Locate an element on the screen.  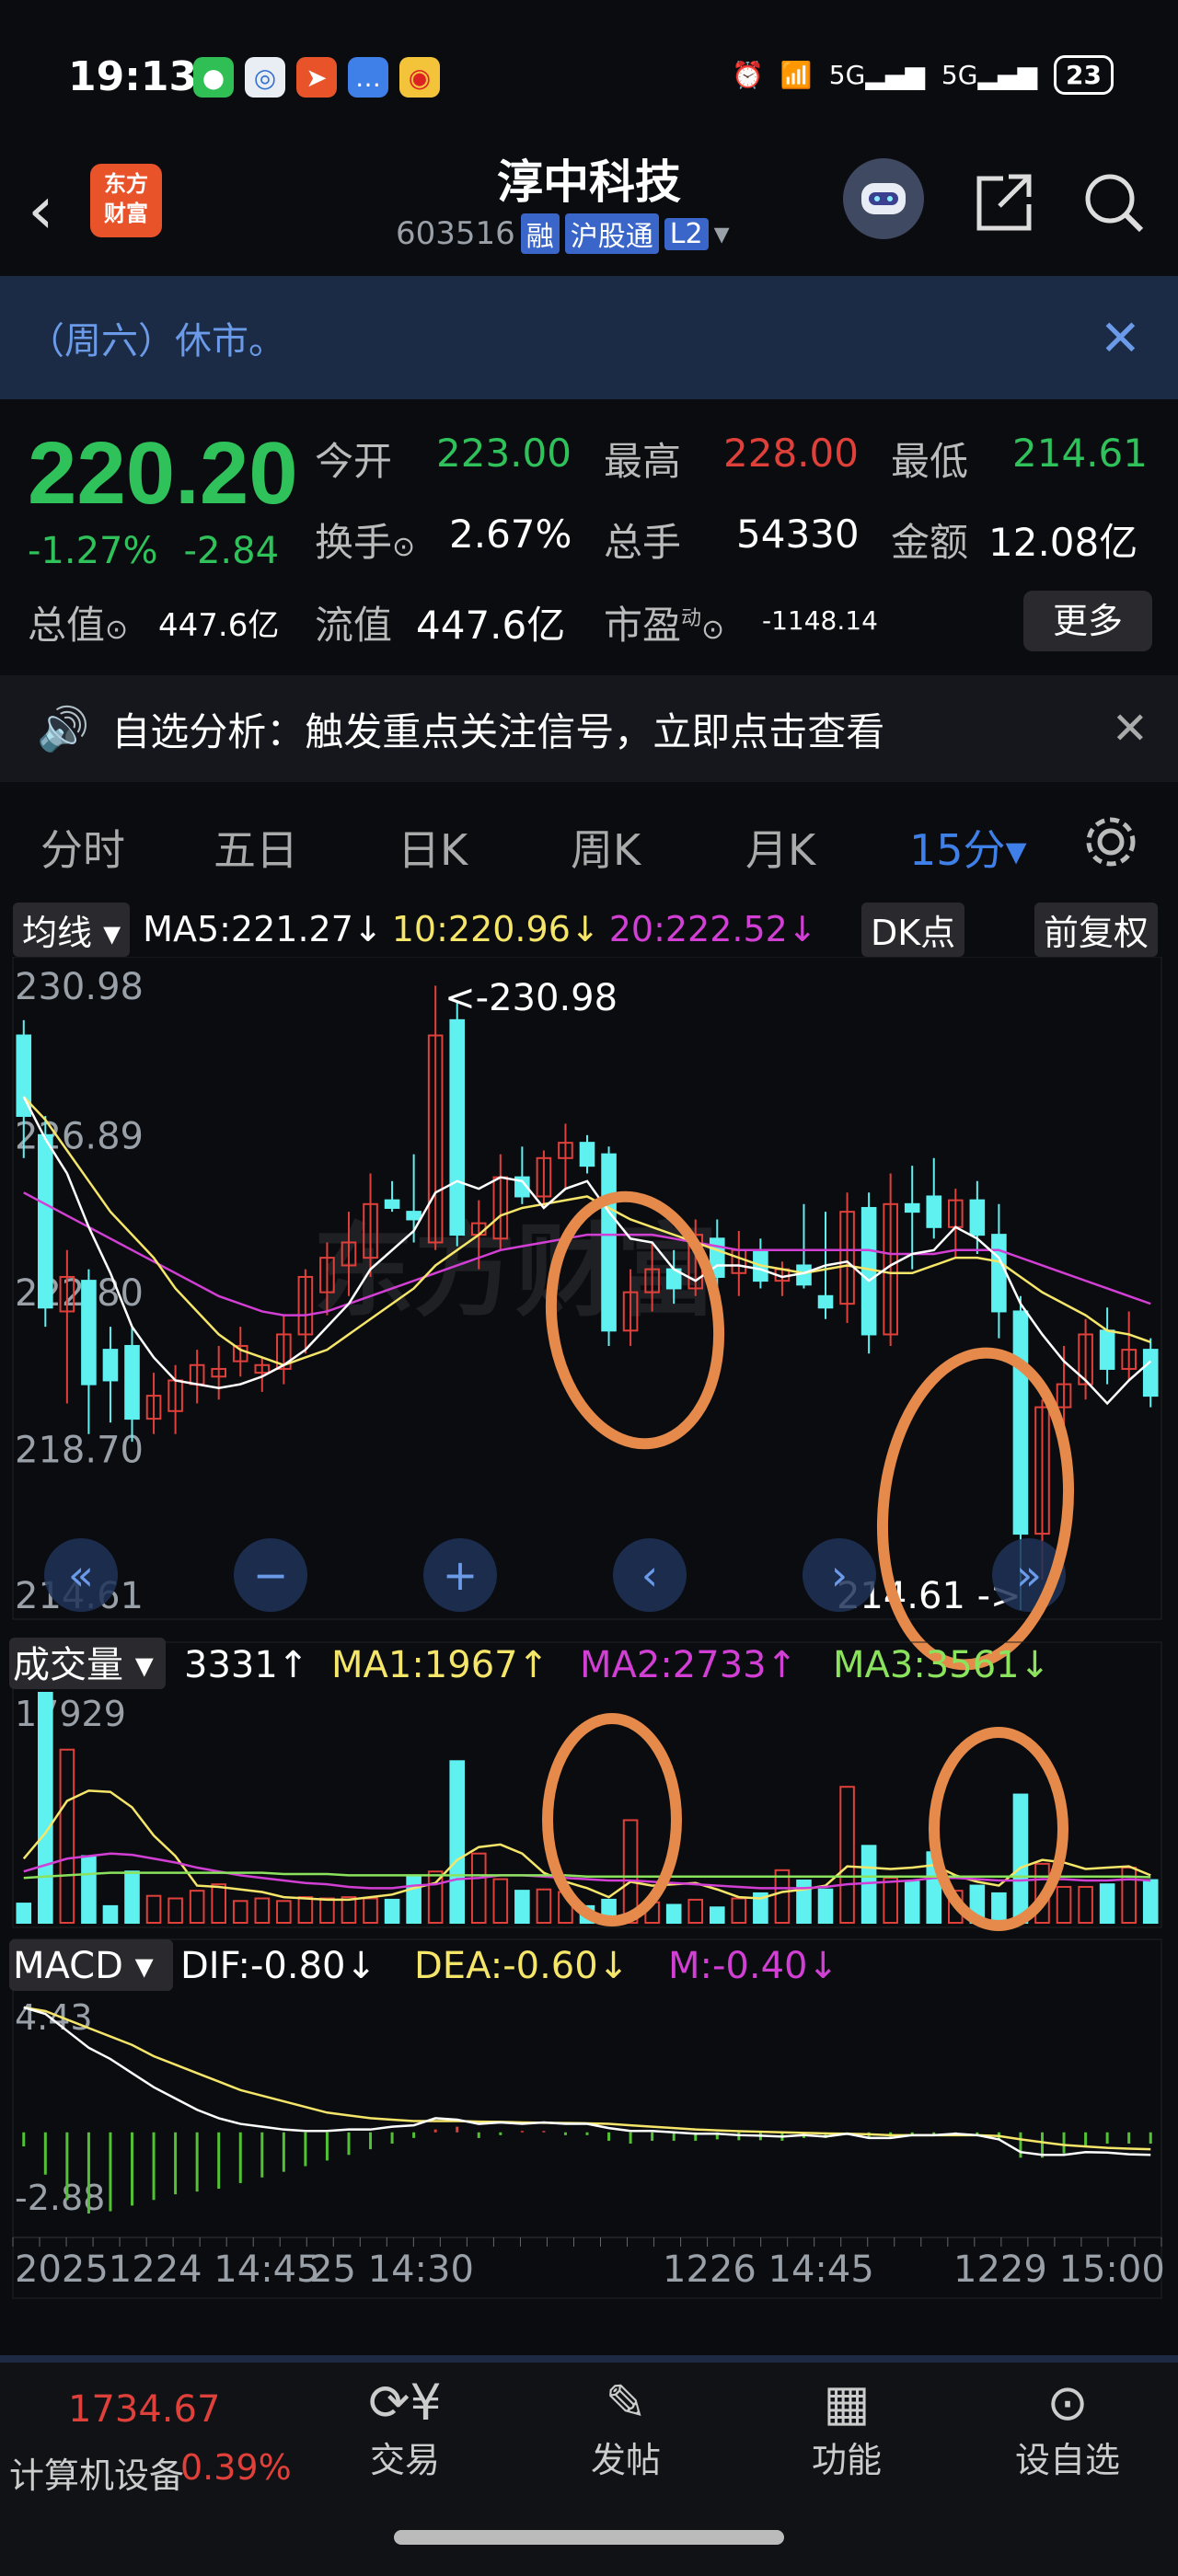
nav-trade: ⟳¥ 交易 is located at coordinates (405, 2428).